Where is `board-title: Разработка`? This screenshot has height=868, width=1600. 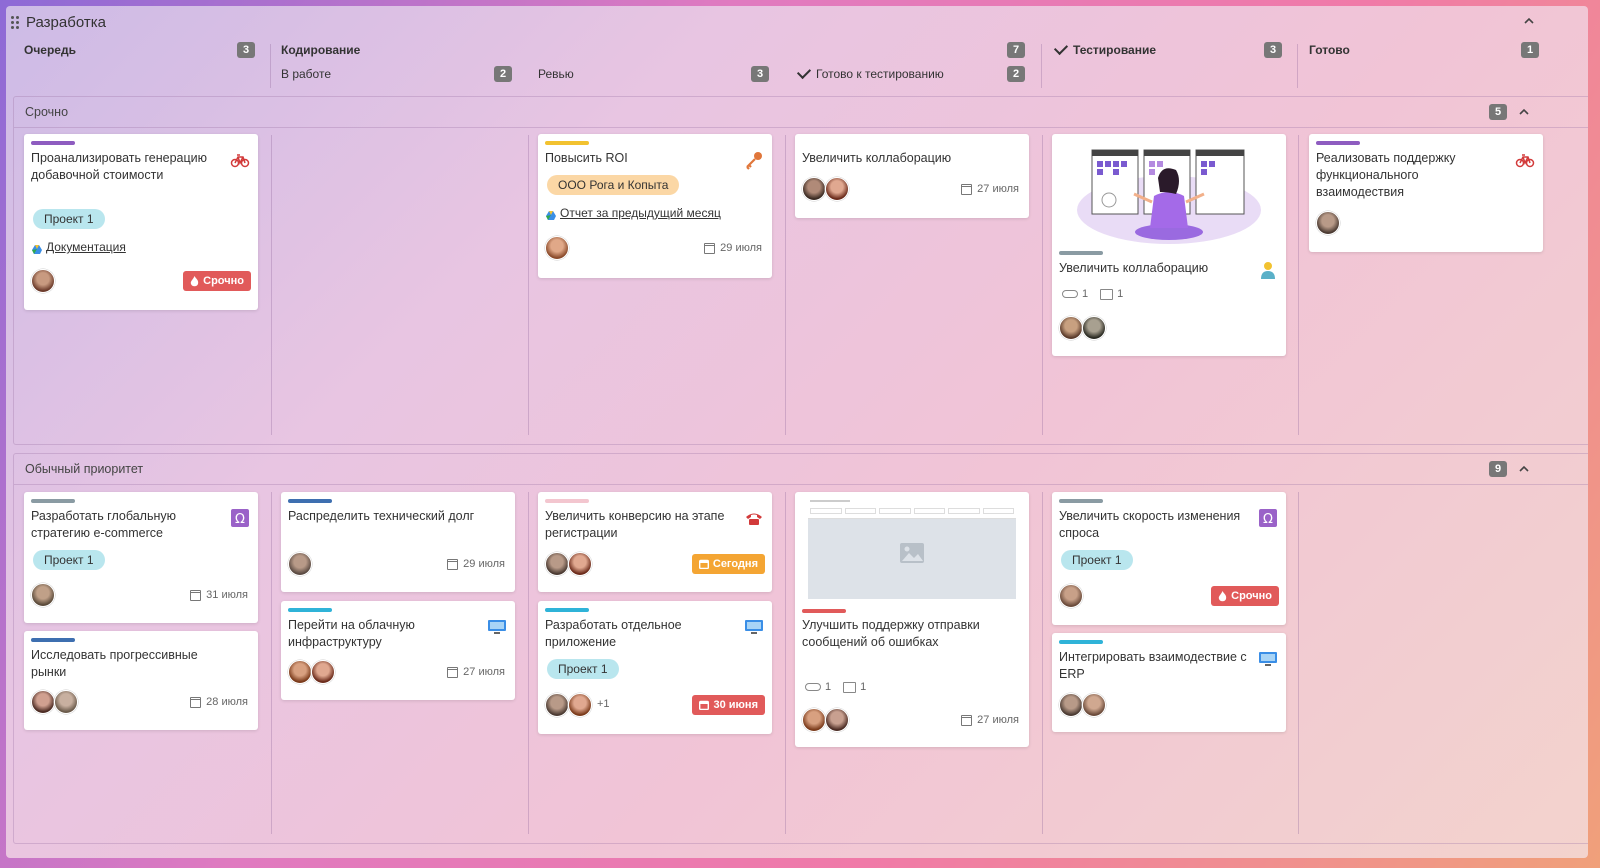 board-title: Разработка is located at coordinates (58, 22).